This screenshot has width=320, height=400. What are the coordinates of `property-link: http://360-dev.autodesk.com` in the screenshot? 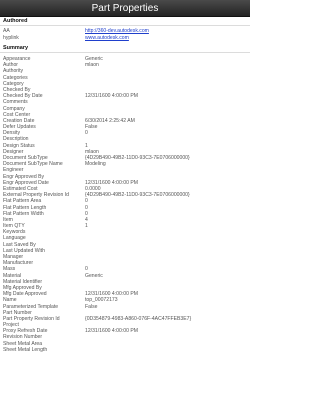 It's located at (117, 31).